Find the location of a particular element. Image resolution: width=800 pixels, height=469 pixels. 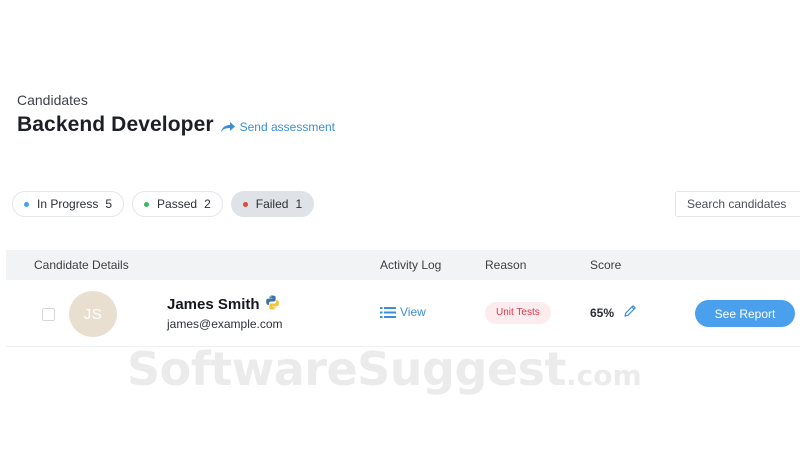

send-assessment-link: Send assessment is located at coordinates (277, 127).